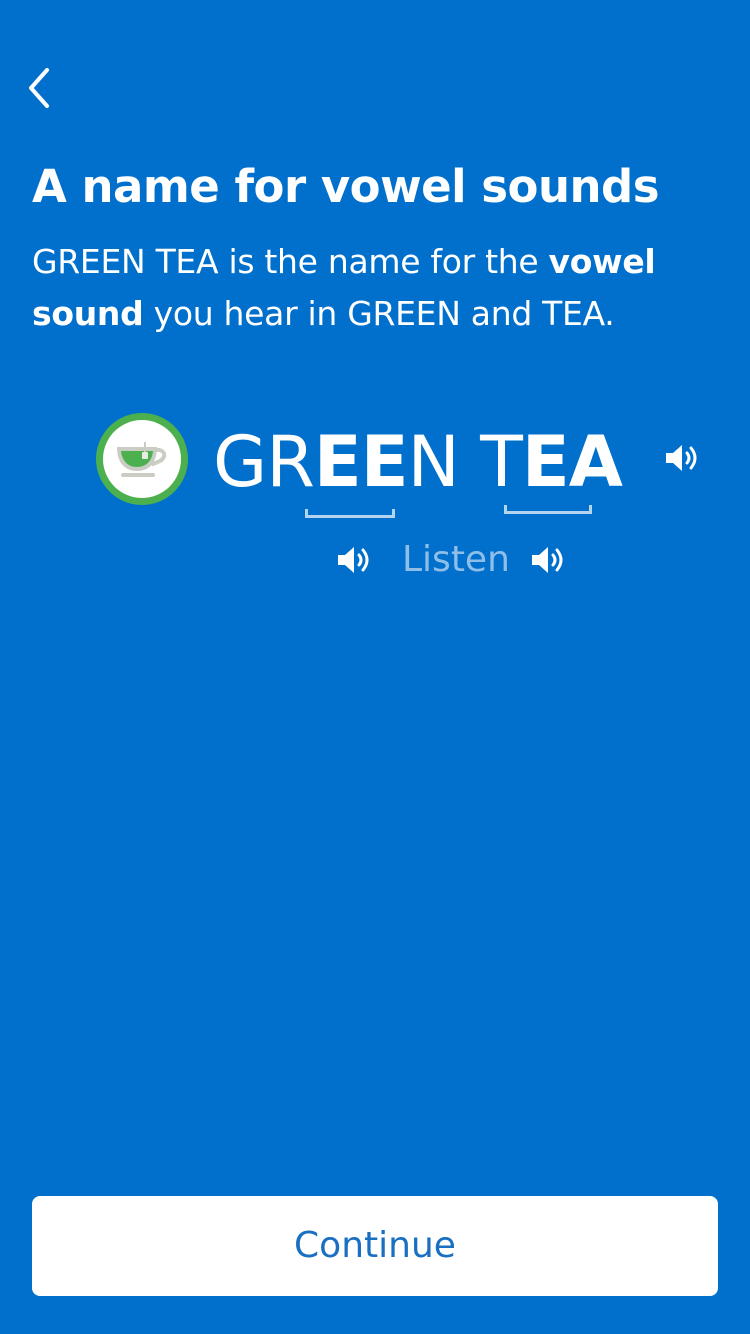 The height and width of the screenshot is (1334, 750). I want to click on description-part-2: you hear in GREEN and TEA., so click(379, 313).